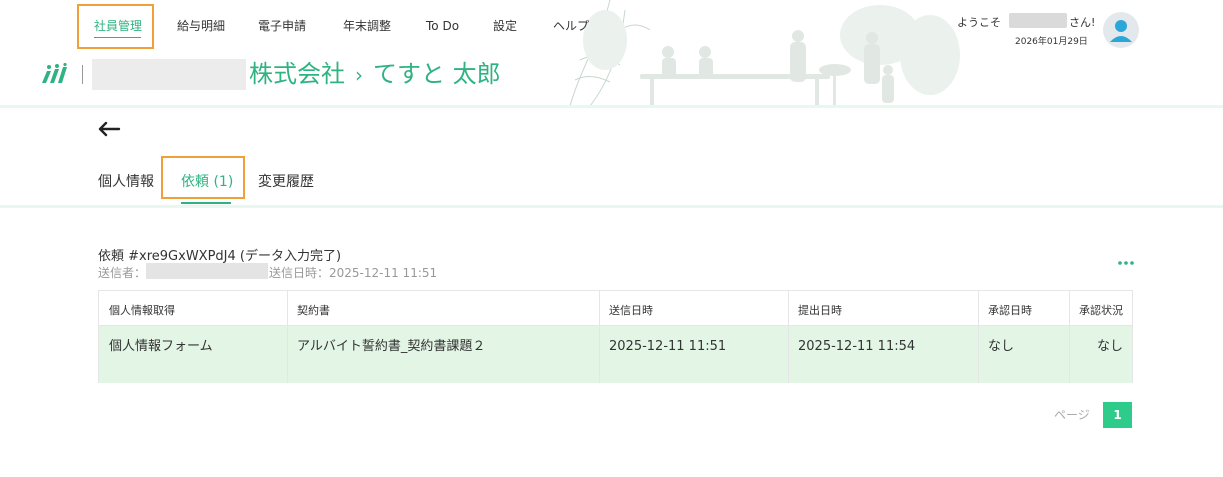 Image resolution: width=1223 pixels, height=477 pixels. Describe the element at coordinates (1082, 22) in the screenshot. I see `welcome-suffix: さん!` at that location.